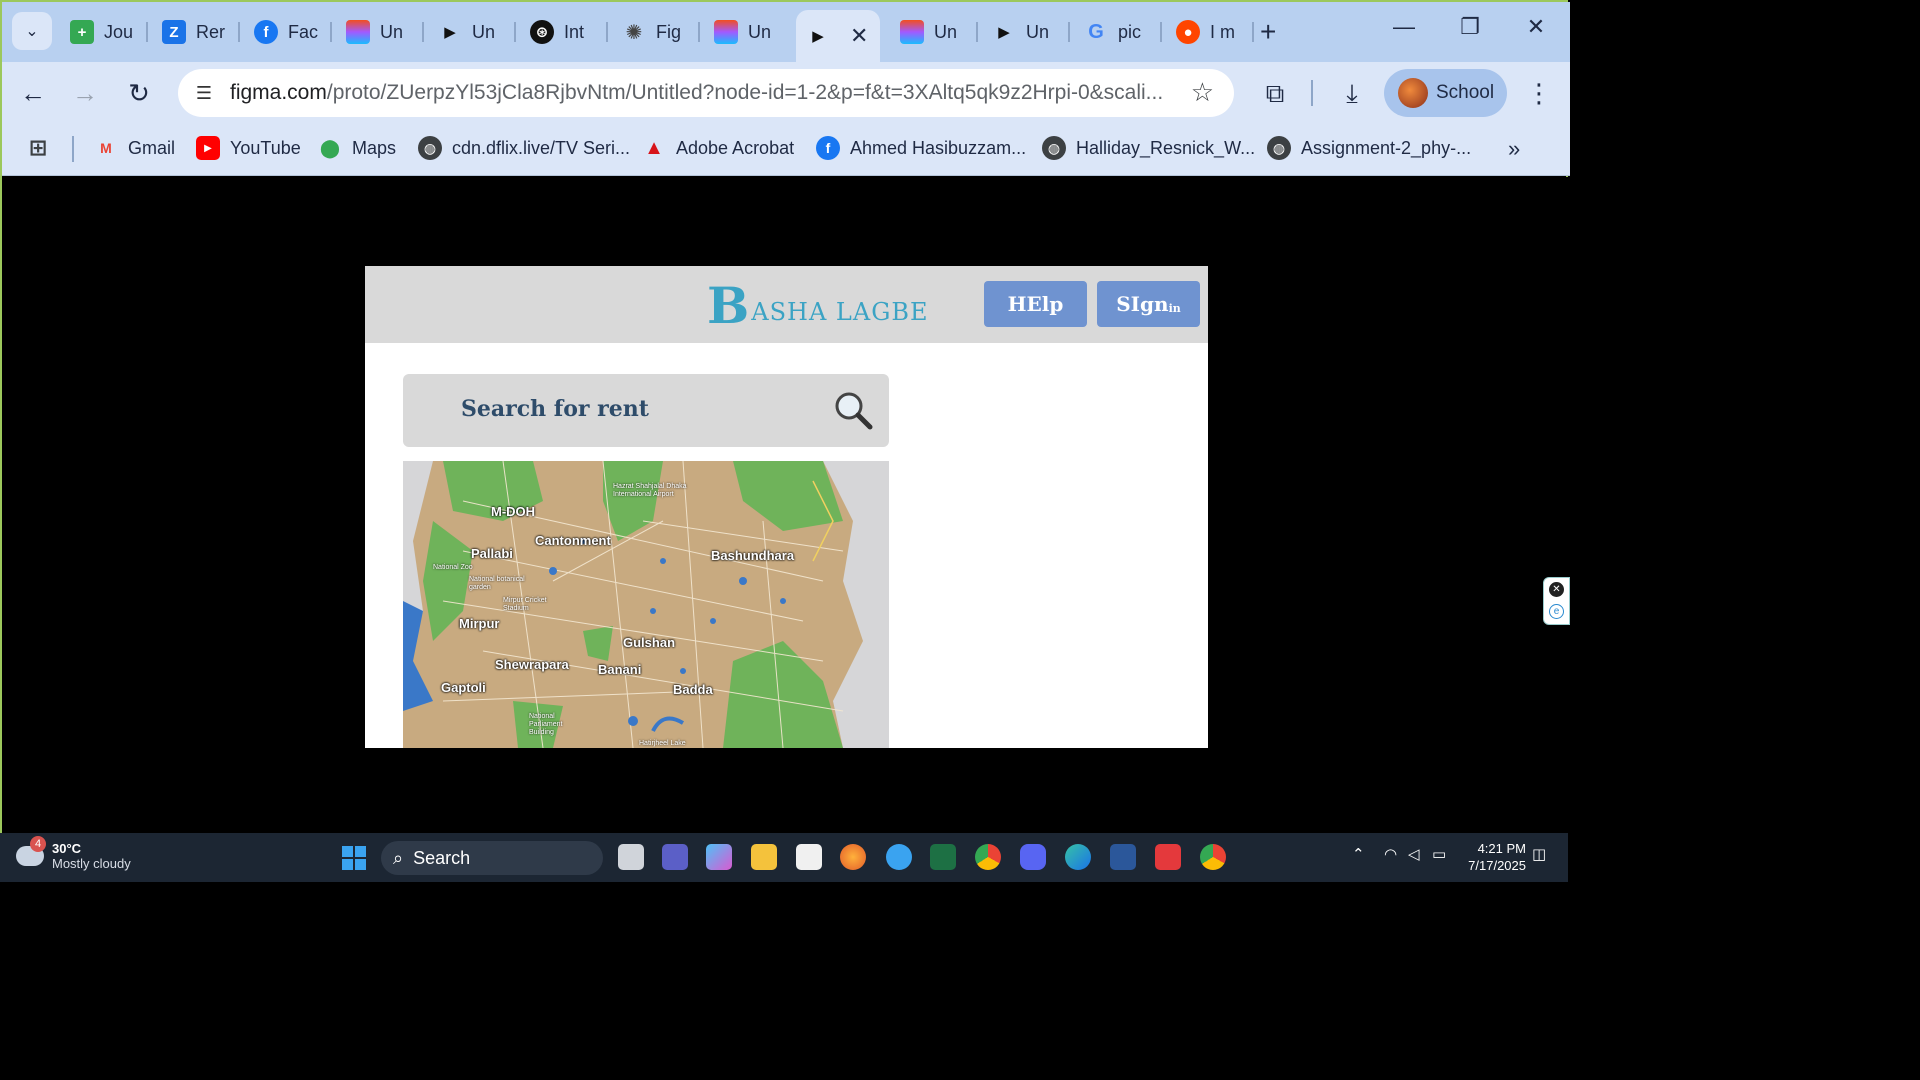  I want to click on reddit-icon: ●, so click(1188, 32).